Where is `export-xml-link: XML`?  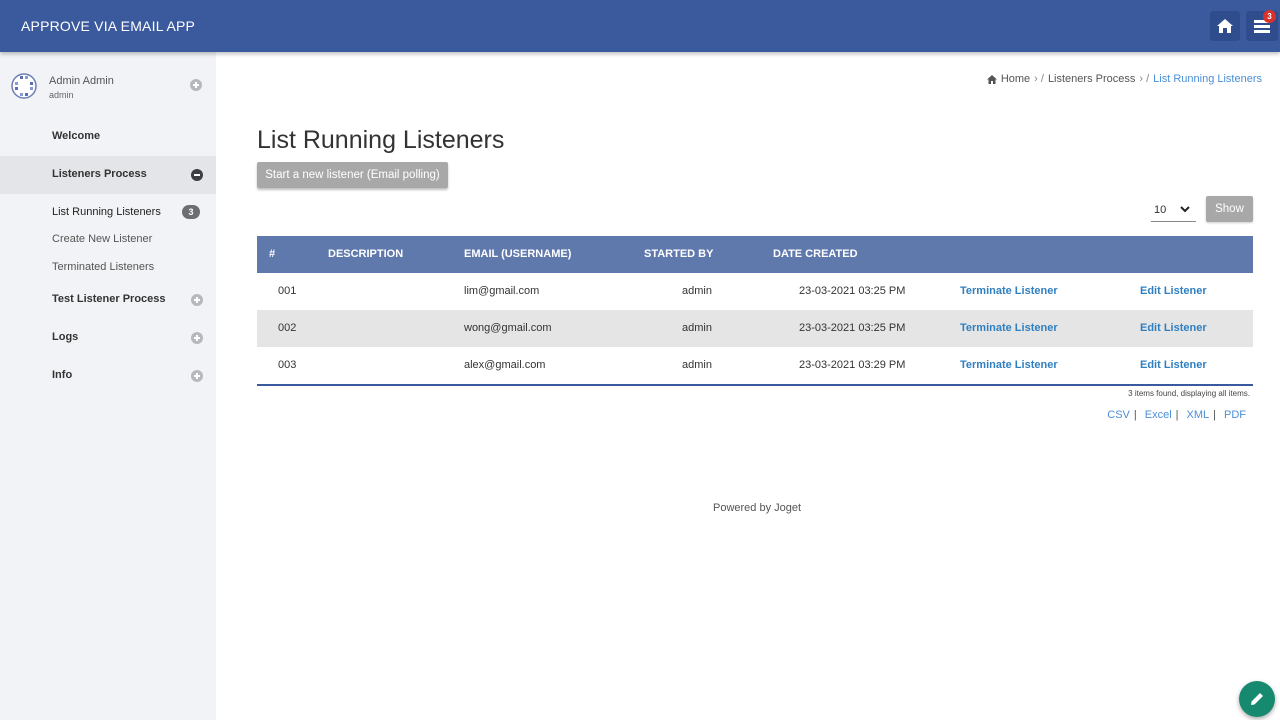 export-xml-link: XML is located at coordinates (1198, 415).